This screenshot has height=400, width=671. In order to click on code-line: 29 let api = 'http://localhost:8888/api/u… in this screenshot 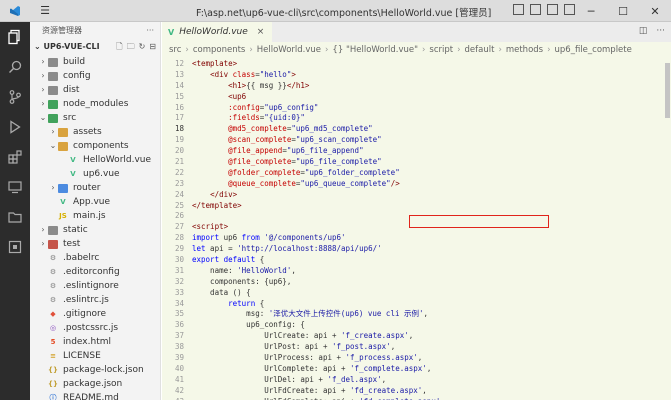, I will do `click(416, 249)`.